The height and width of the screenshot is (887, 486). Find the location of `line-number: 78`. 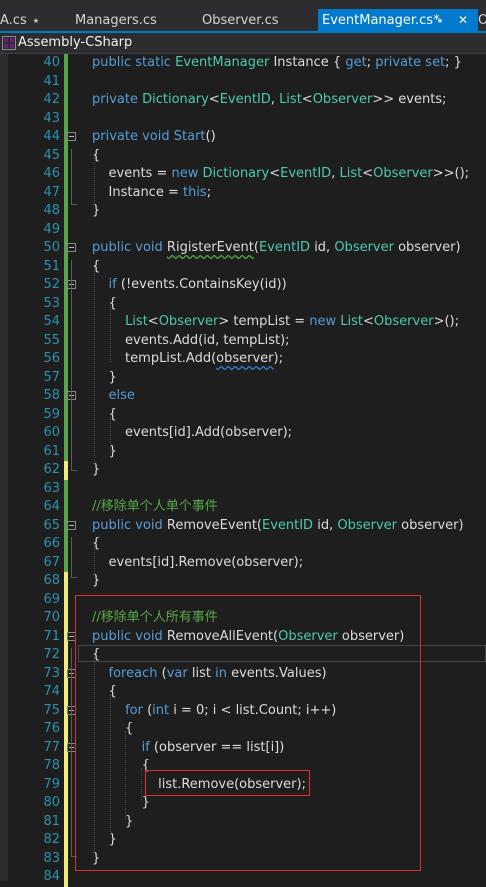

line-number: 78 is located at coordinates (51, 765).